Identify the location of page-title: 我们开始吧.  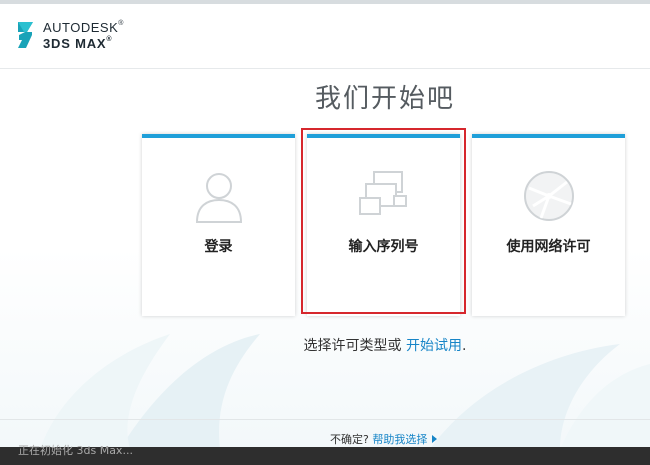
(384, 99).